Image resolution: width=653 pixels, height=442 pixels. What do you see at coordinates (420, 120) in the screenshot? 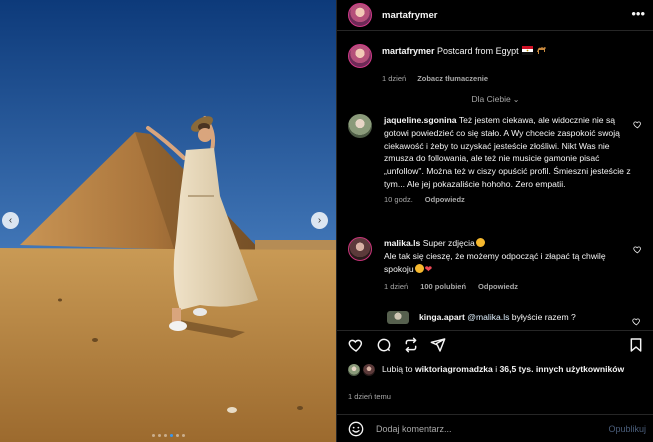
I see `comment-username: jaqueline.sgonina` at bounding box center [420, 120].